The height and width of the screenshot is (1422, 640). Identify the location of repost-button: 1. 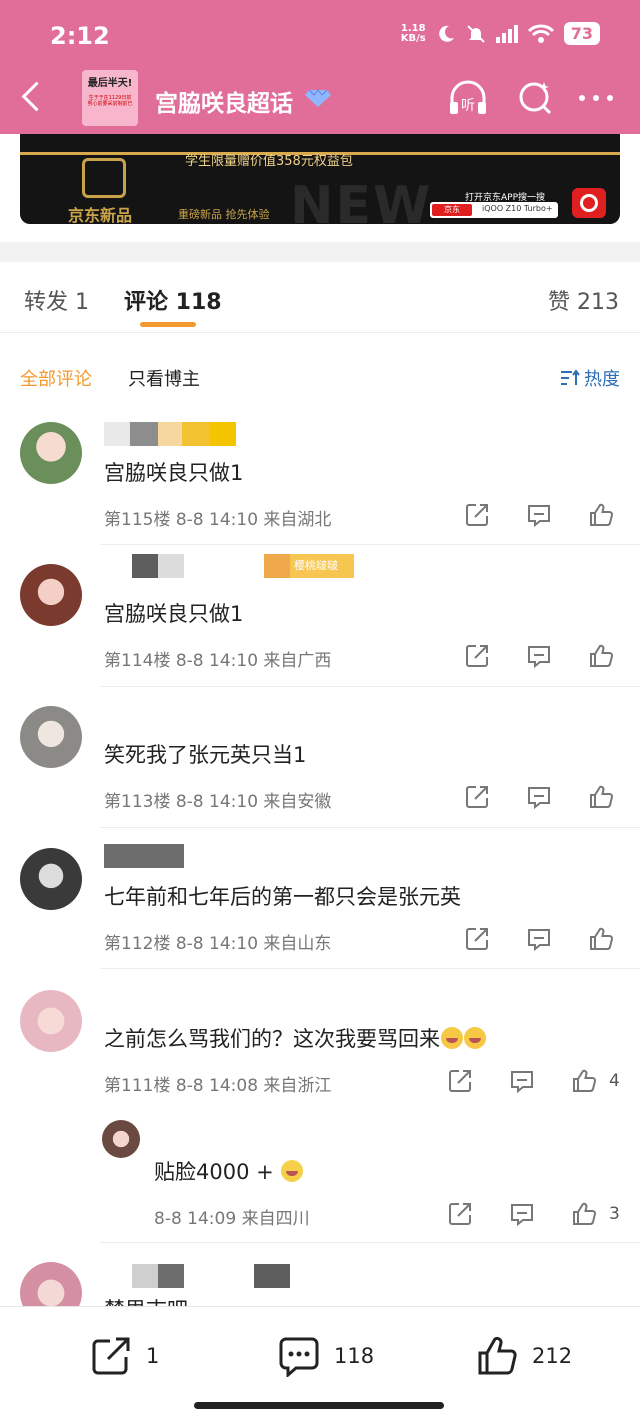
(124, 1356).